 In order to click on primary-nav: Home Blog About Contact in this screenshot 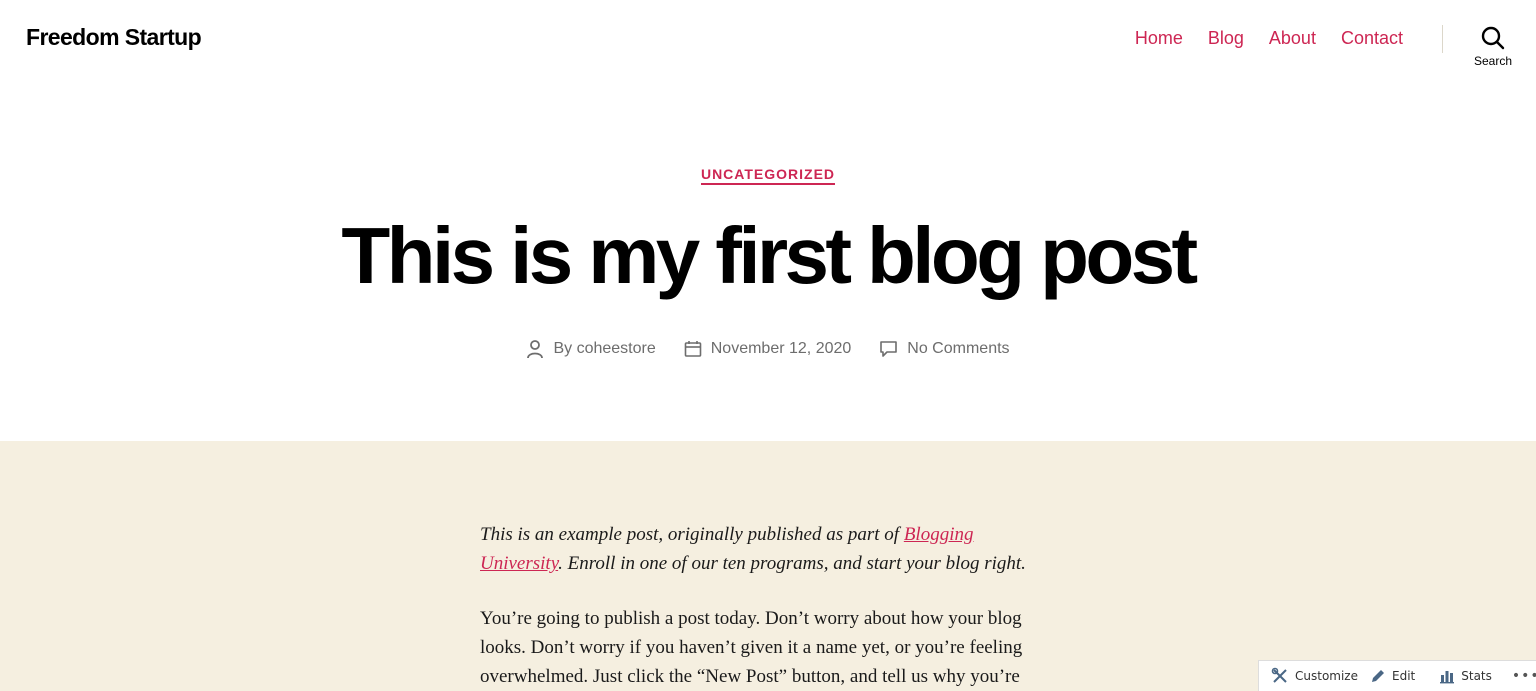, I will do `click(1269, 38)`.